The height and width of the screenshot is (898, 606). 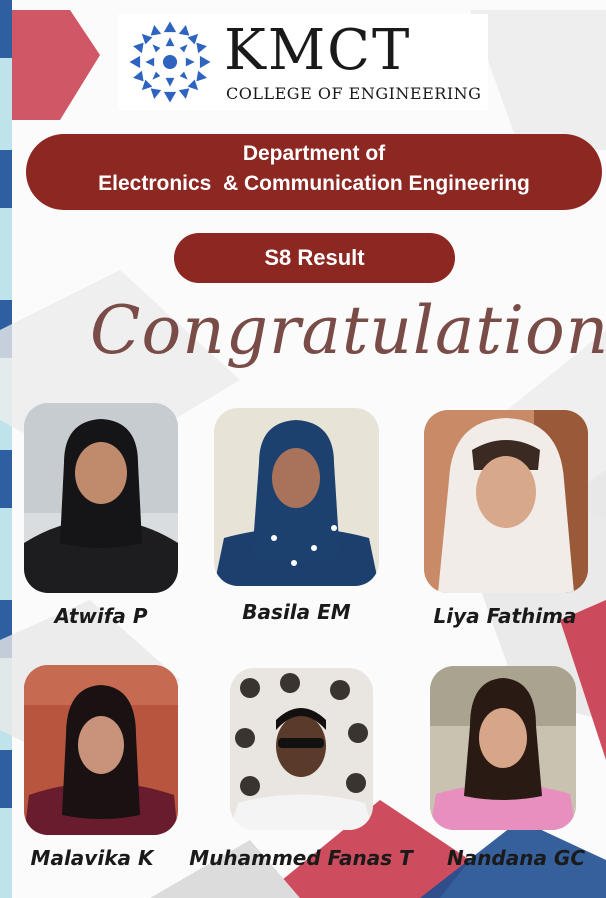 What do you see at coordinates (101, 616) in the screenshot?
I see `student-name-1: Atwifa P` at bounding box center [101, 616].